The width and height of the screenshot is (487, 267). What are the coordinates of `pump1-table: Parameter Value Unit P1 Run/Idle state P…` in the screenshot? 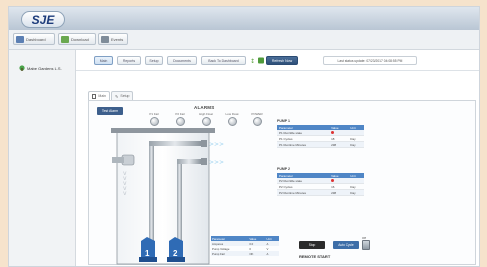 It's located at (320, 136).